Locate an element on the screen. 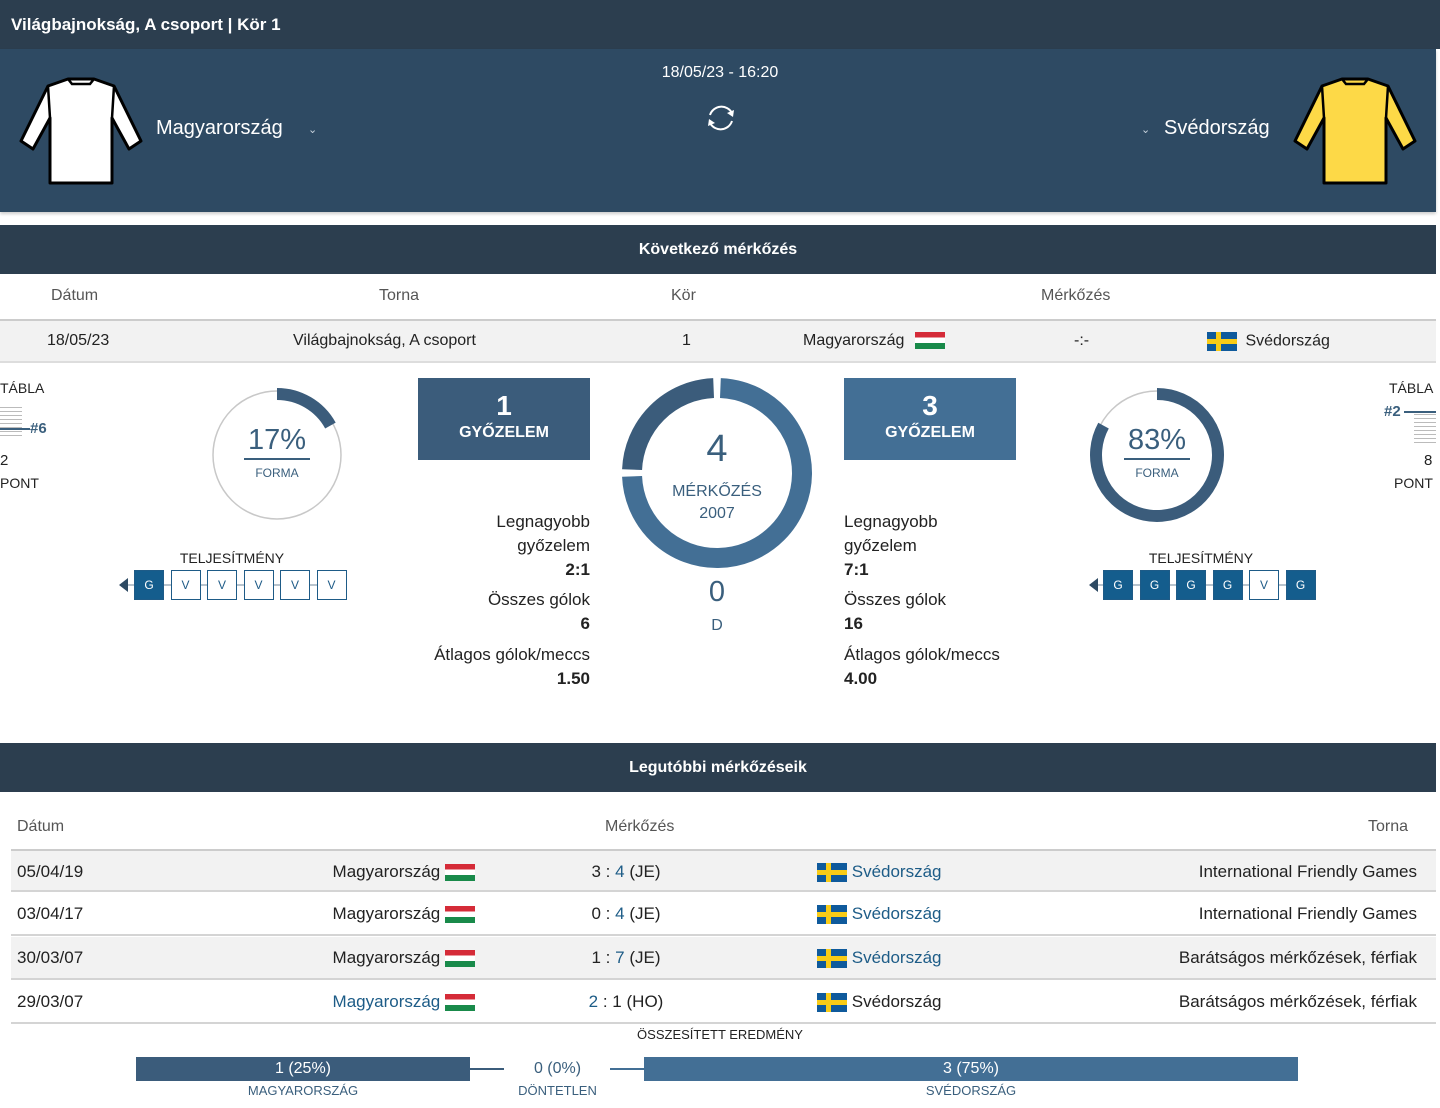 This screenshot has width=1440, height=1108. row-away-score: 4 is located at coordinates (620, 913).